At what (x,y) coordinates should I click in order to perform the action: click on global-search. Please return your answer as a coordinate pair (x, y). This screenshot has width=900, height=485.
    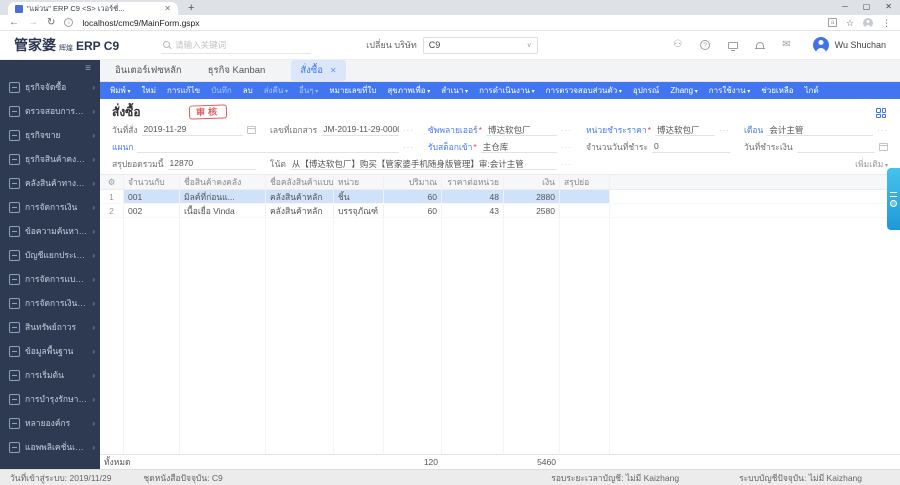
    Looking at the image, I should click on (236, 45).